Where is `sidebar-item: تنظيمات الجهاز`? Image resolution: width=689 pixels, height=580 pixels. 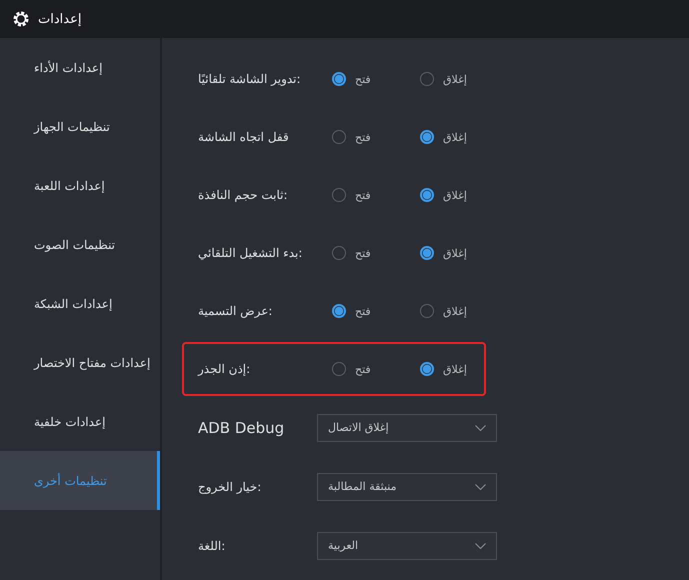
sidebar-item: تنظيمات الجهاز is located at coordinates (80, 126).